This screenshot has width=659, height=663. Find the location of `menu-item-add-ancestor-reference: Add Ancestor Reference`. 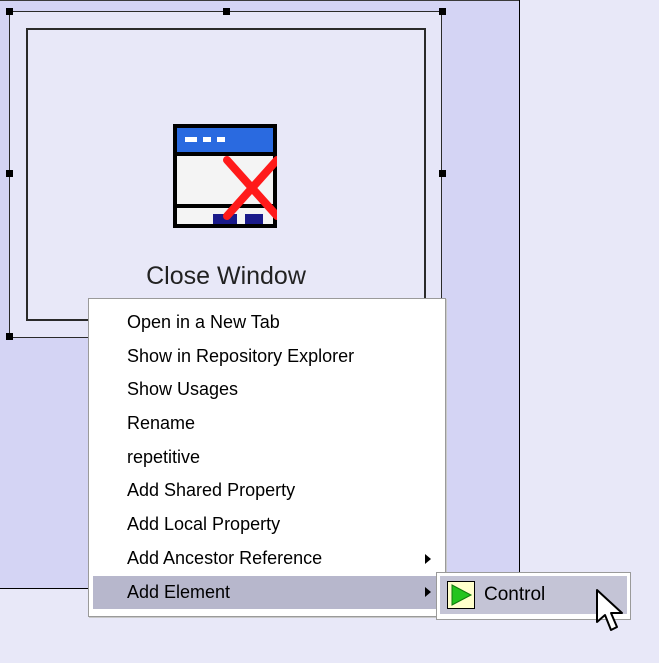

menu-item-add-ancestor-reference: Add Ancestor Reference is located at coordinates (267, 559).